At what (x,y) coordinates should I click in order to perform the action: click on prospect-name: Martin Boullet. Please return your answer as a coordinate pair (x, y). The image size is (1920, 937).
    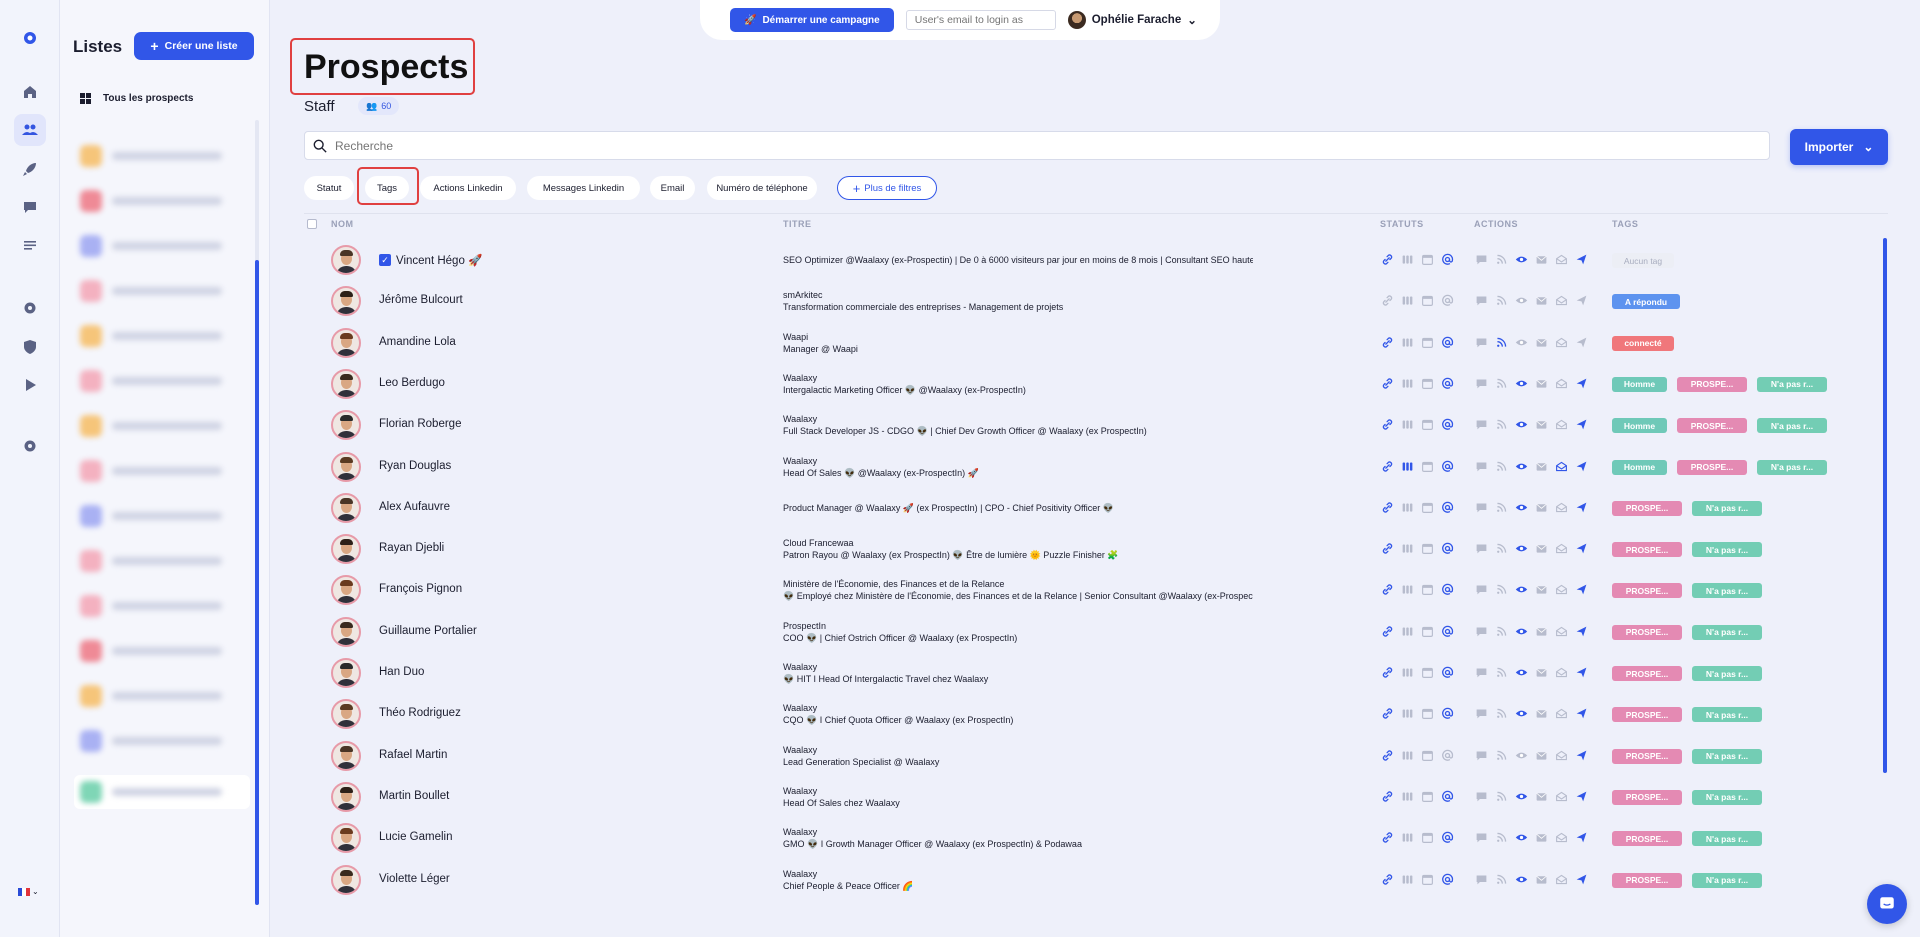
    Looking at the image, I should click on (414, 796).